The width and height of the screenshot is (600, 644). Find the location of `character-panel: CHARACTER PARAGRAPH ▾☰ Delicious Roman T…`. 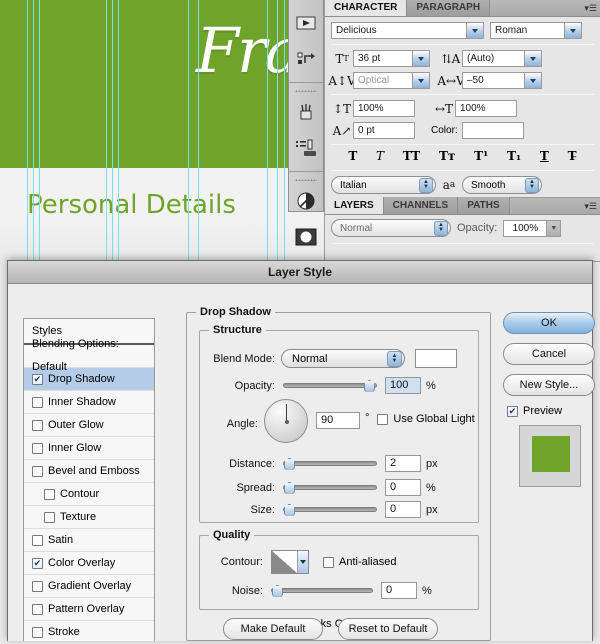

character-panel: CHARACTER PARAGRAPH ▾☰ Delicious Roman T… is located at coordinates (462, 99).